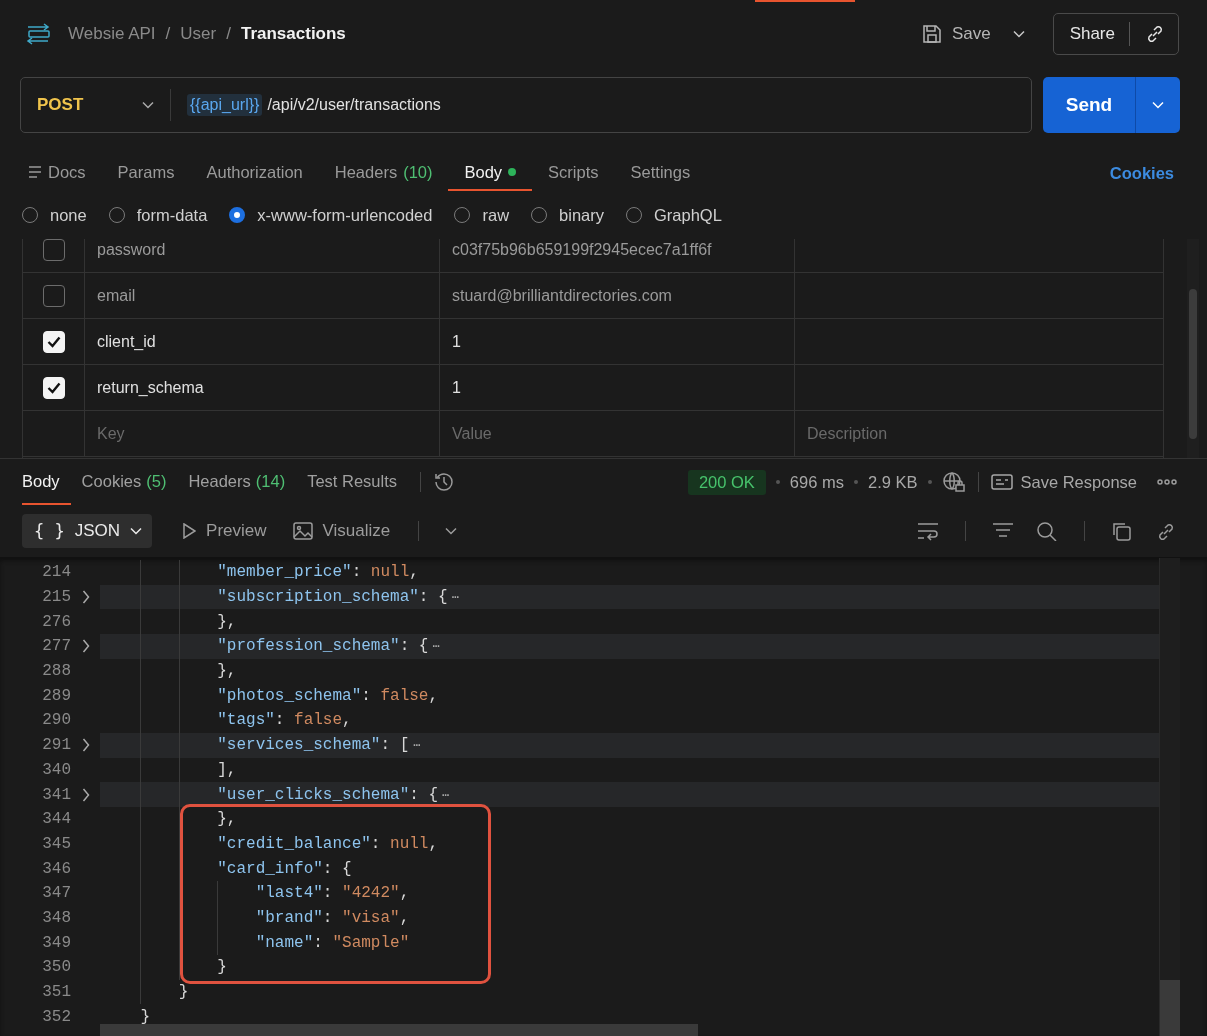 This screenshot has width=1207, height=1036. I want to click on code-line: "brand": "visa",, so click(332, 917).